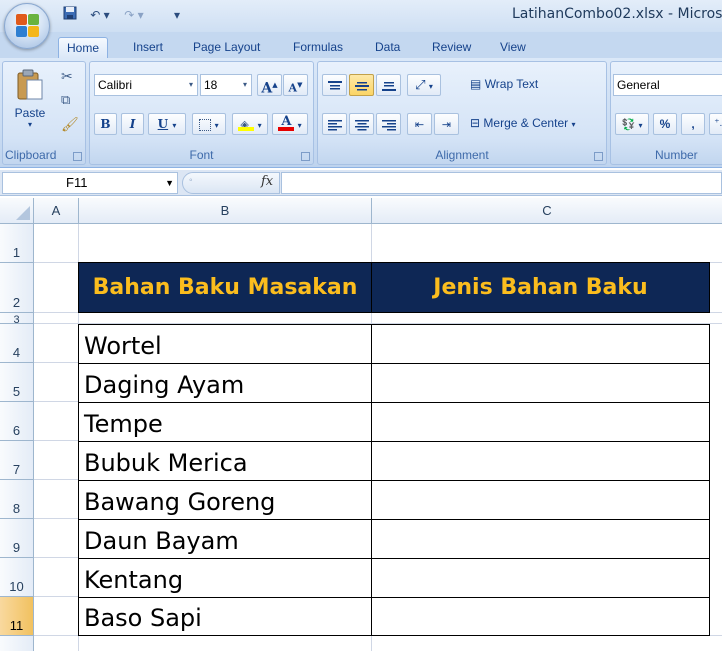  Describe the element at coordinates (225, 616) in the screenshot. I see `table-cell-b11: Baso Sapi` at that location.